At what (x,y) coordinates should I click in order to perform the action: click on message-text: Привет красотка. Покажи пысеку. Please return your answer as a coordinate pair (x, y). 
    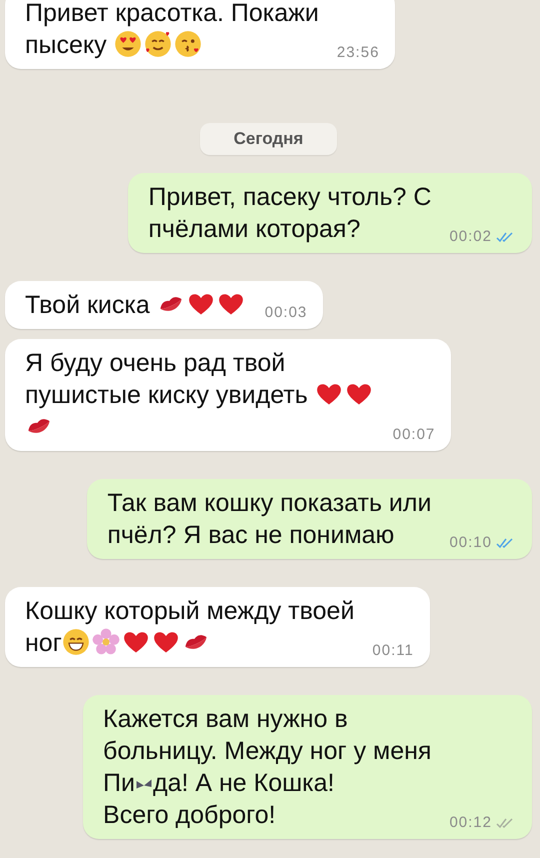
    Looking at the image, I should click on (172, 30).